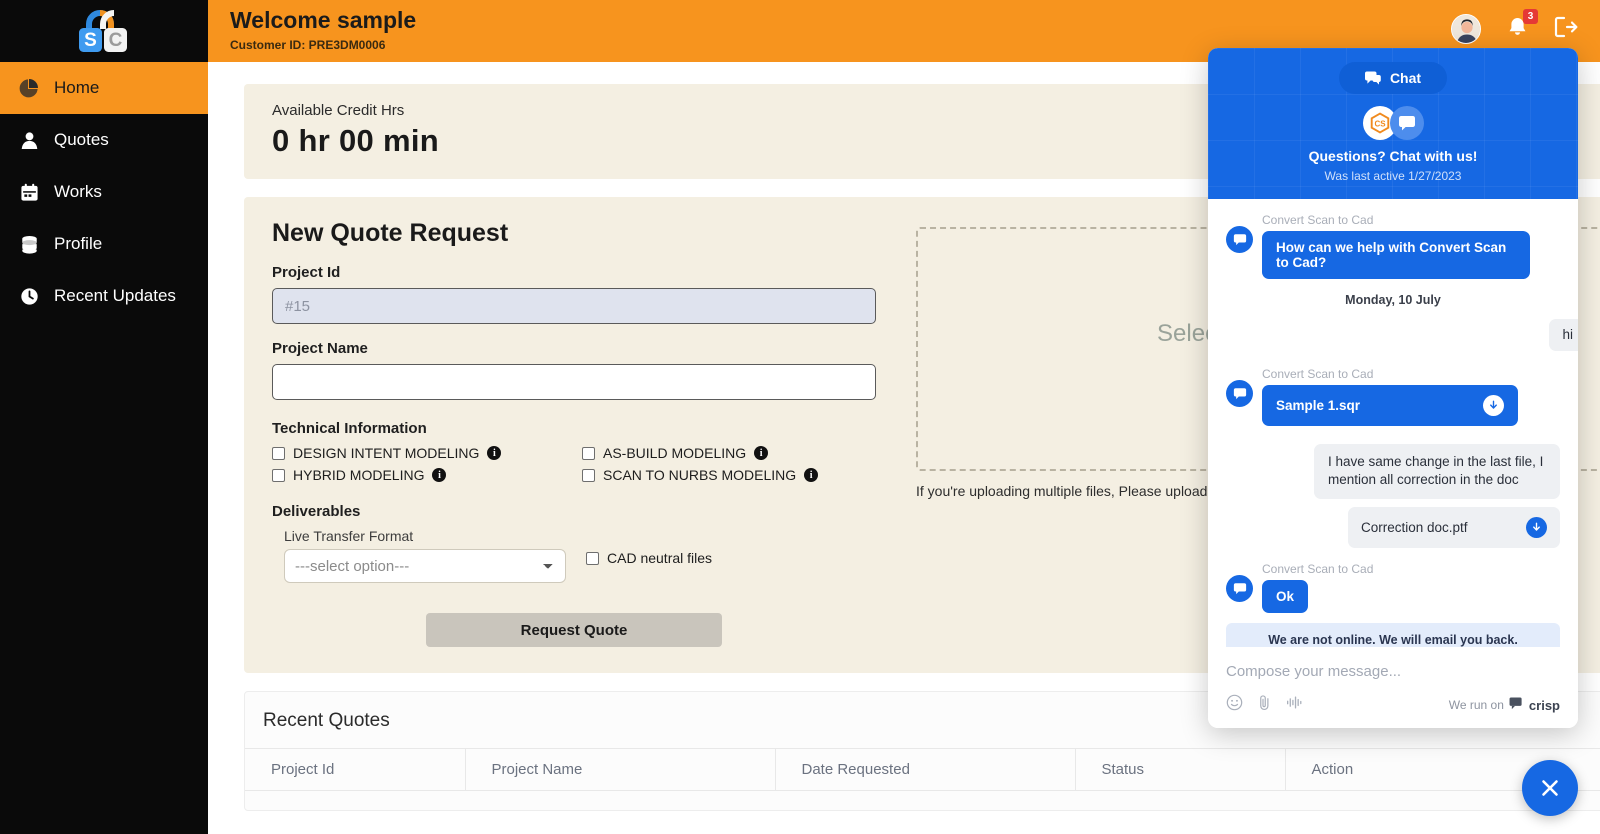 This screenshot has height=834, width=1600. I want to click on sidebar-item-quotes: Quotes, so click(104, 140).